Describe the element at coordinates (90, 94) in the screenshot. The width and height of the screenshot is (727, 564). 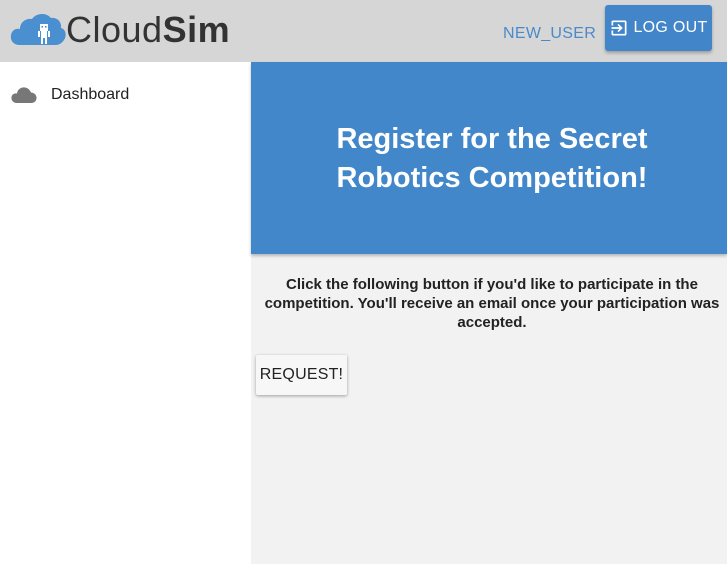
I see `sidebar-item-label: Dashboard` at that location.